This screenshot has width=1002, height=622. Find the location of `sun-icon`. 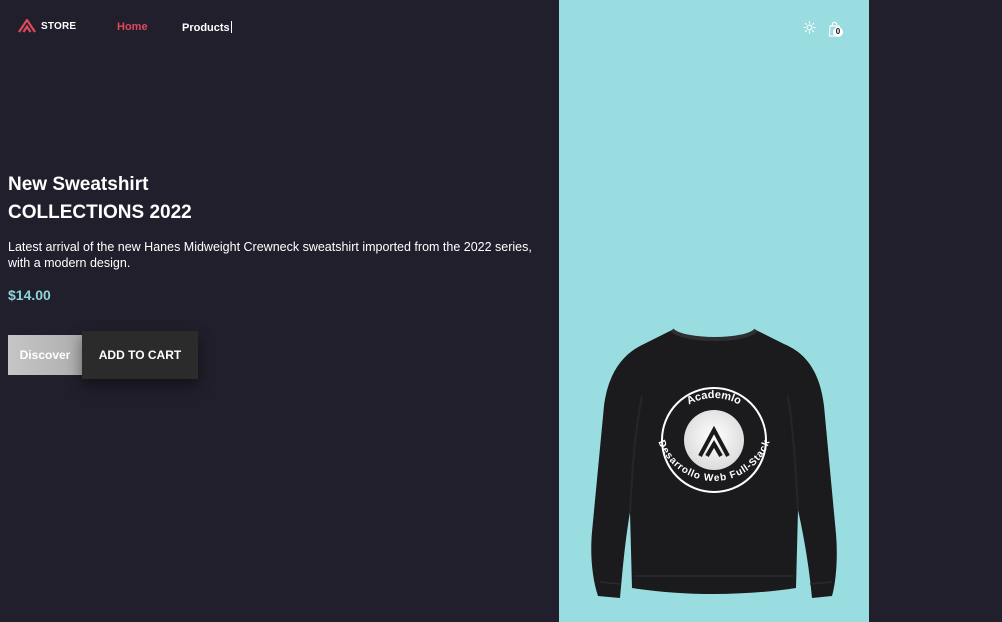

sun-icon is located at coordinates (809, 27).